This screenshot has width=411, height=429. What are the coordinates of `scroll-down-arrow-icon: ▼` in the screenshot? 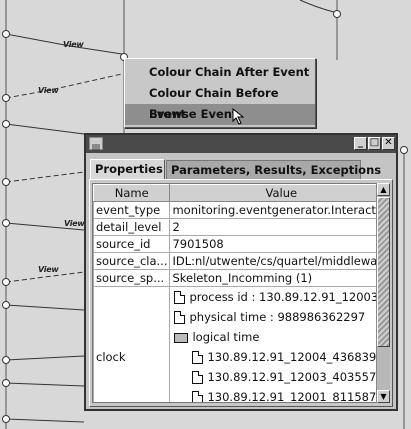 It's located at (383, 396).